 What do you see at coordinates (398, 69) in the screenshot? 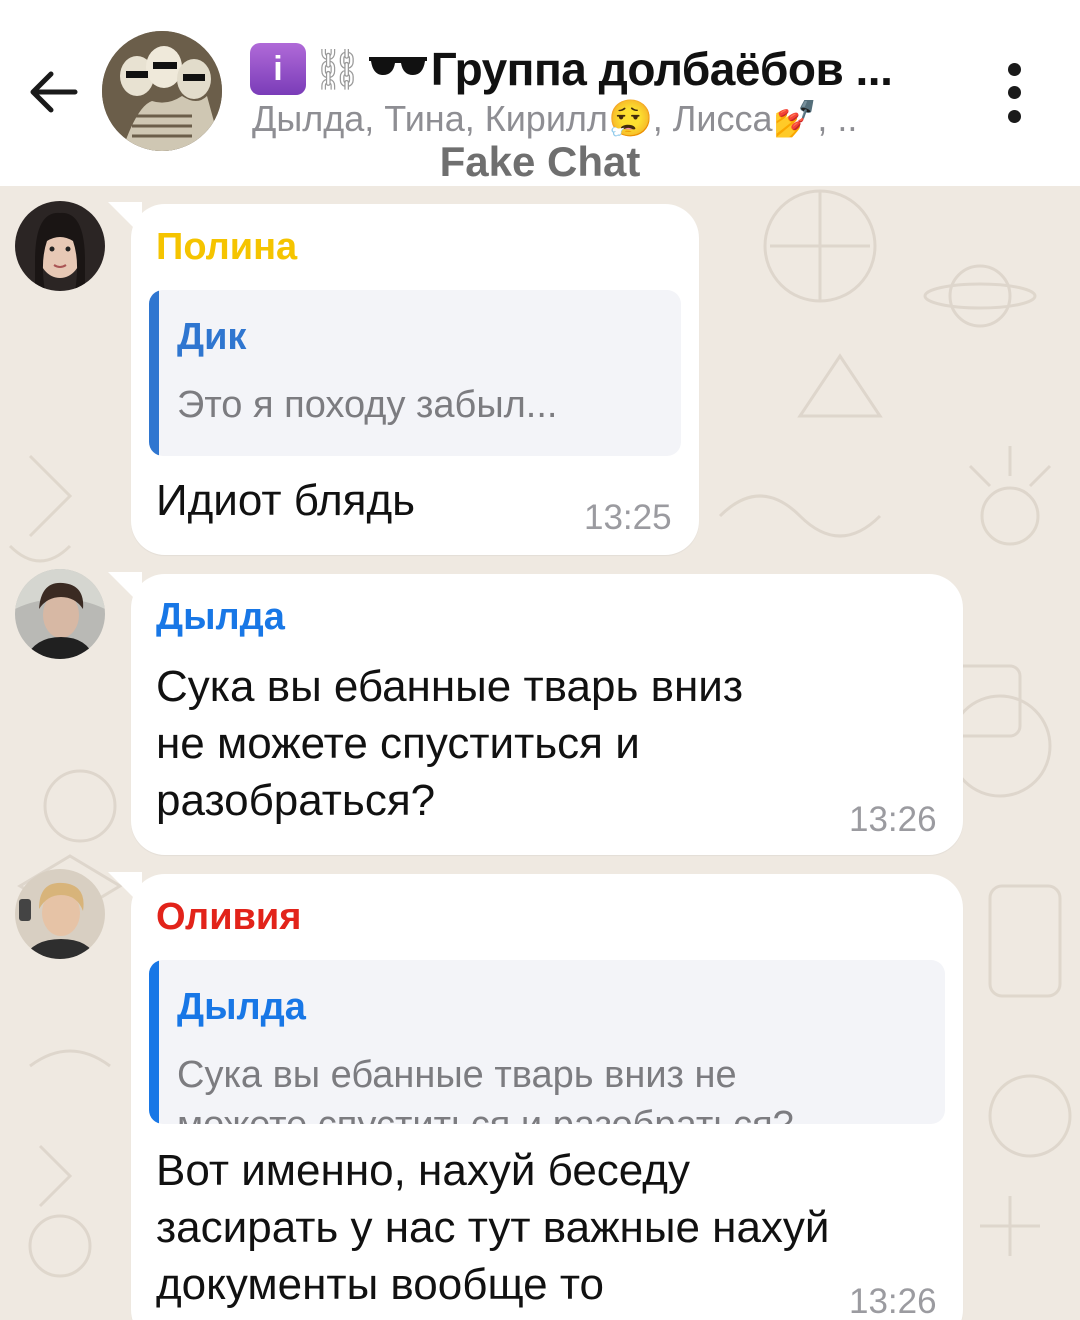
I see `sunglasses-emoji-icon` at bounding box center [398, 69].